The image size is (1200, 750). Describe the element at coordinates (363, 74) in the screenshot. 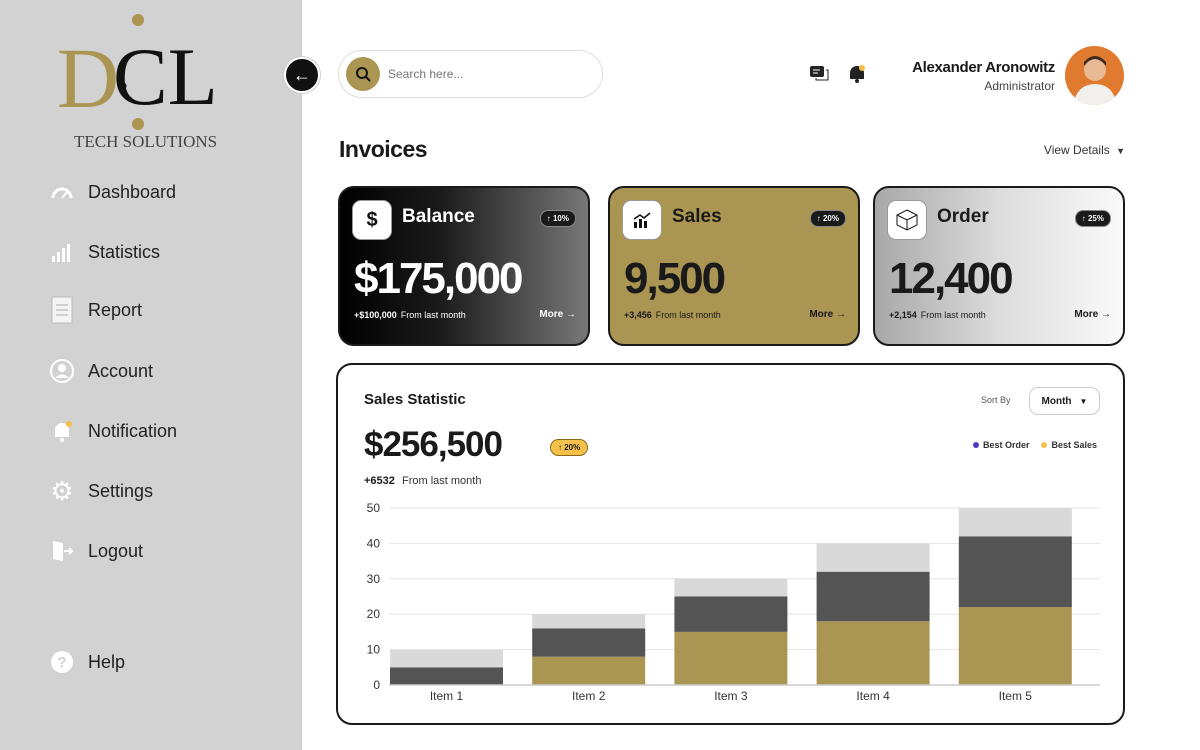

I see `search-icon` at that location.